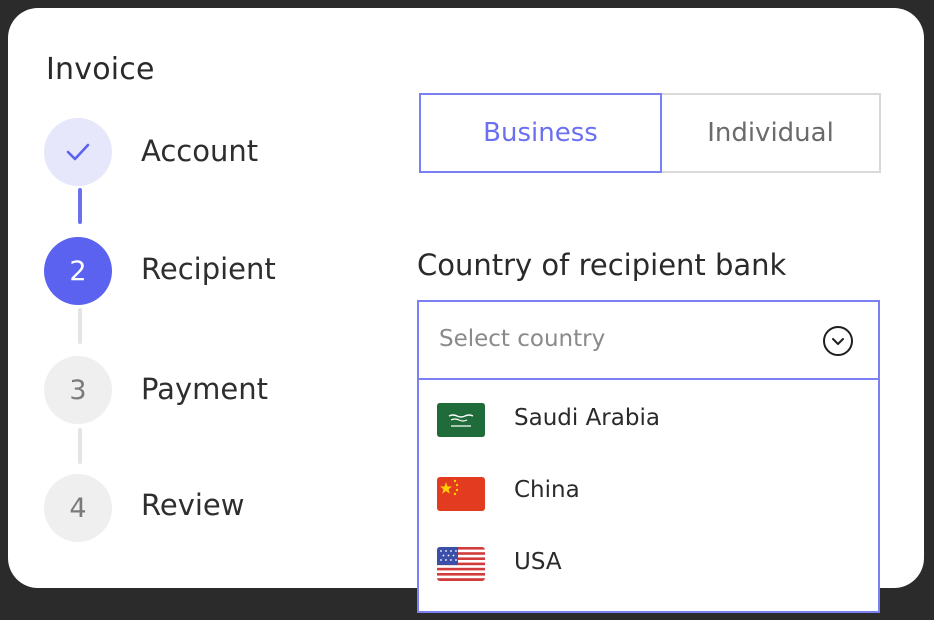 This screenshot has height=620, width=934. I want to click on step-recipient-label: Recipient, so click(208, 269).